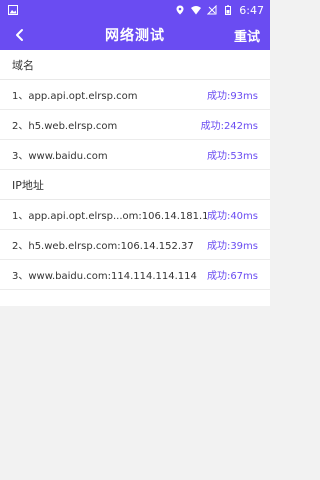 Image resolution: width=320 pixels, height=480 pixels. I want to click on domain-name: 3、www.baidu.com, so click(60, 156).